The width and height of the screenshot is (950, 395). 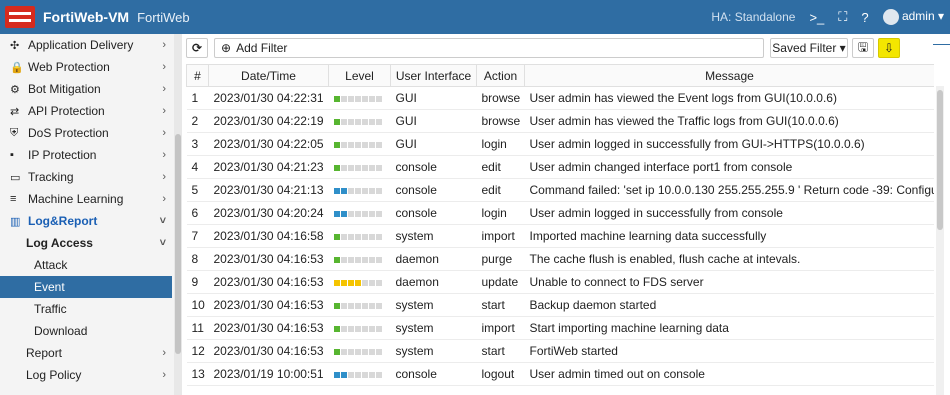 I want to click on sidebar-item-label: Bot Mitigation, so click(x=64, y=89).